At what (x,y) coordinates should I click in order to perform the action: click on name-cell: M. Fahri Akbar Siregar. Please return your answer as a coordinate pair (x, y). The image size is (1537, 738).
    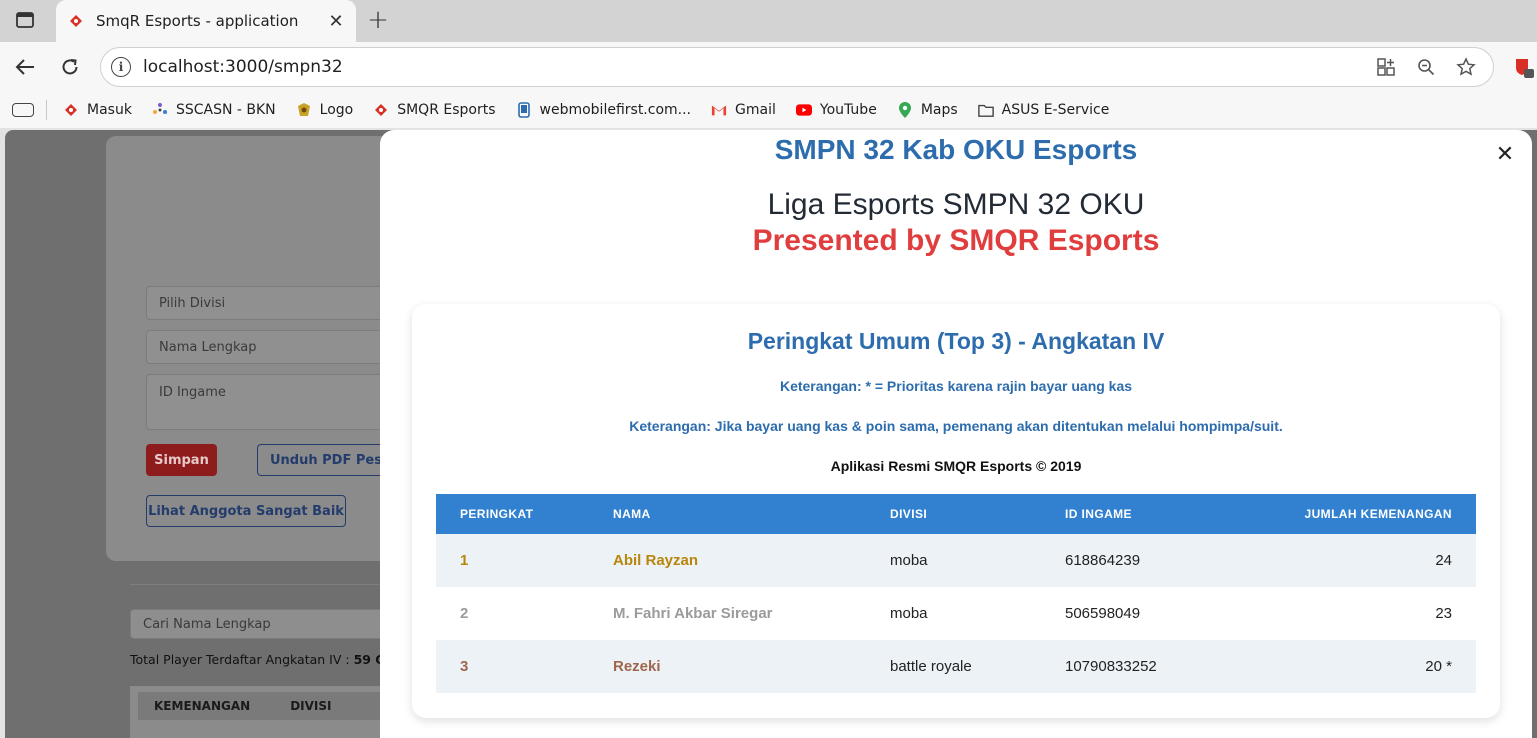
    Looking at the image, I should click on (693, 613).